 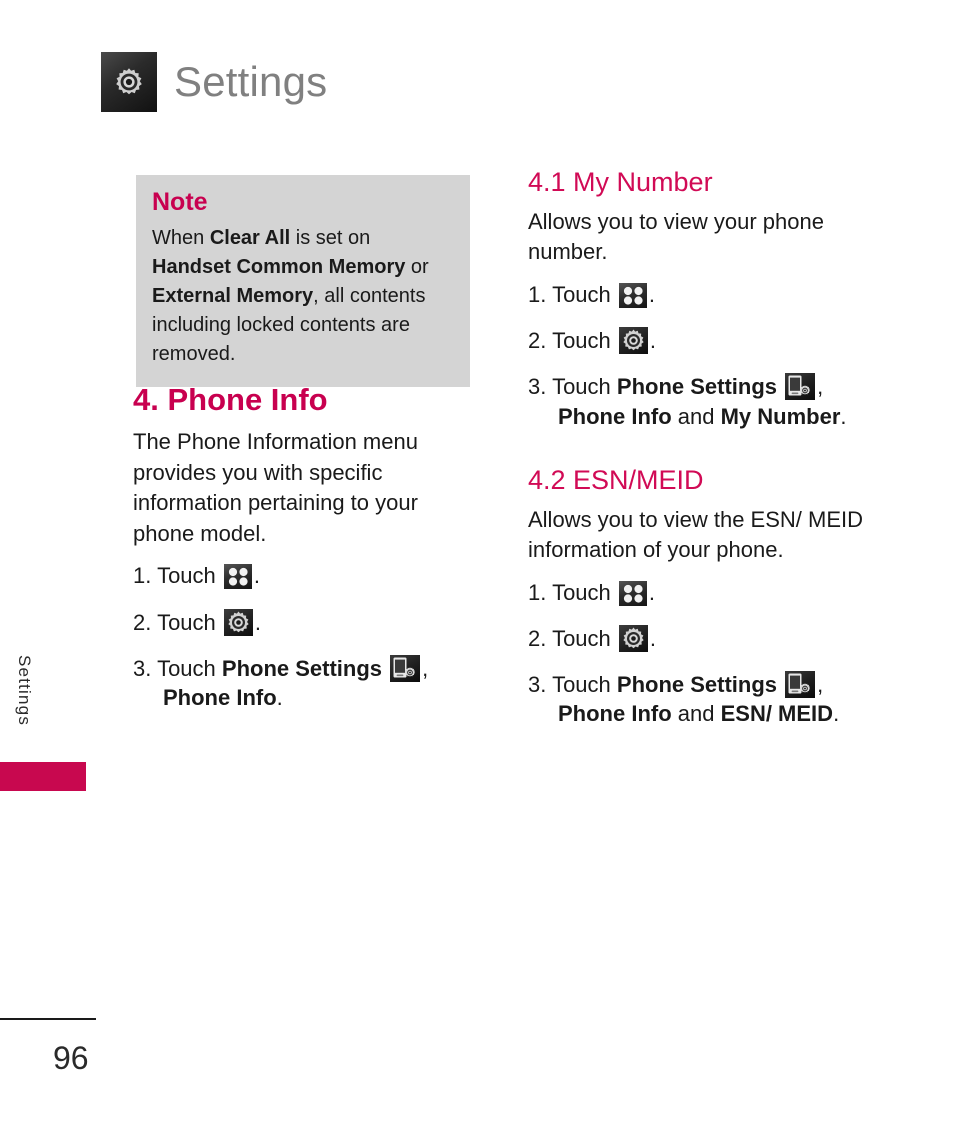 What do you see at coordinates (250, 237) in the screenshot?
I see `note-emphasis: Clear All` at bounding box center [250, 237].